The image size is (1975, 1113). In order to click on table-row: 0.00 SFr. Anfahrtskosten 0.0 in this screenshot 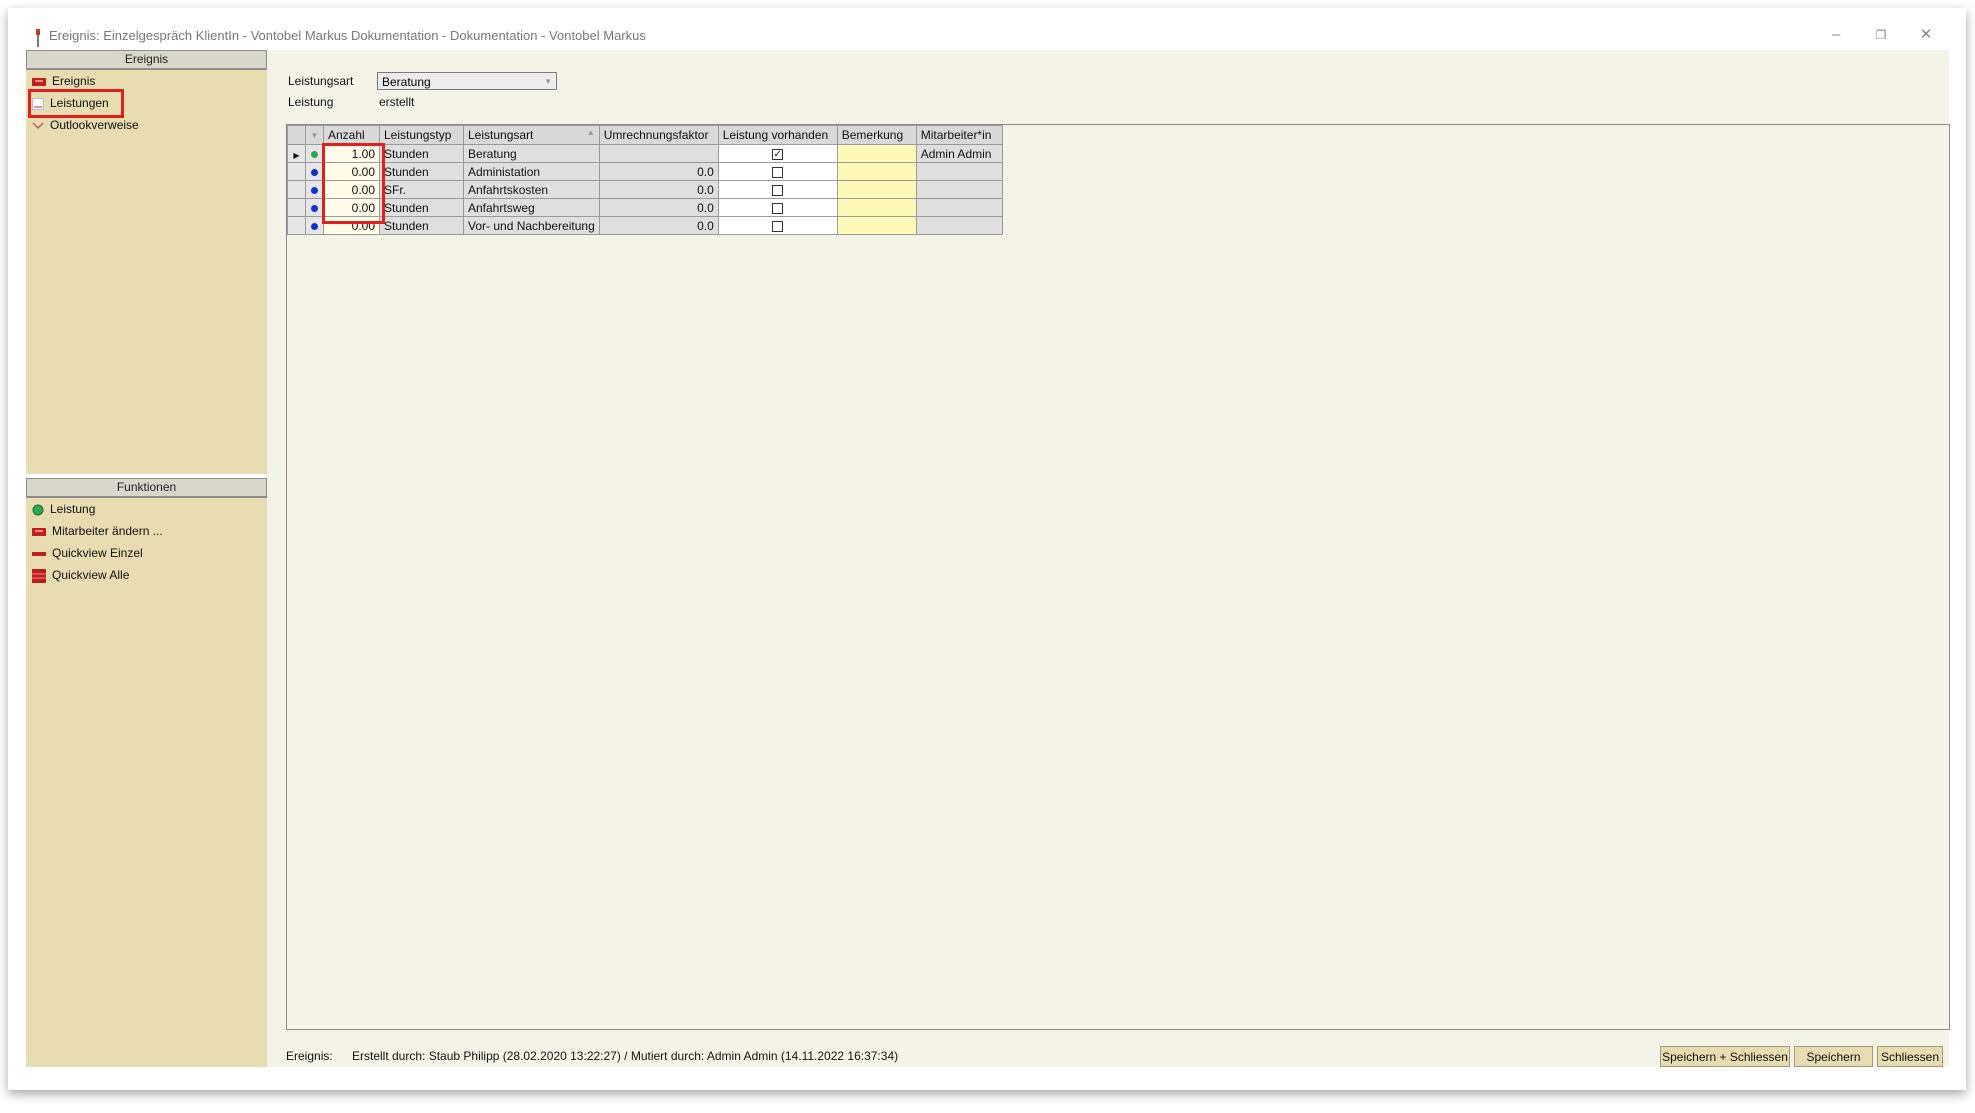, I will do `click(645, 189)`.